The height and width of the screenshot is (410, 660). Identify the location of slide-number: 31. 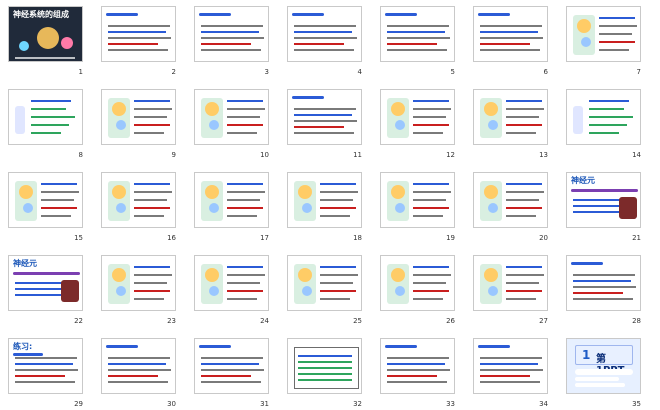
(264, 404).